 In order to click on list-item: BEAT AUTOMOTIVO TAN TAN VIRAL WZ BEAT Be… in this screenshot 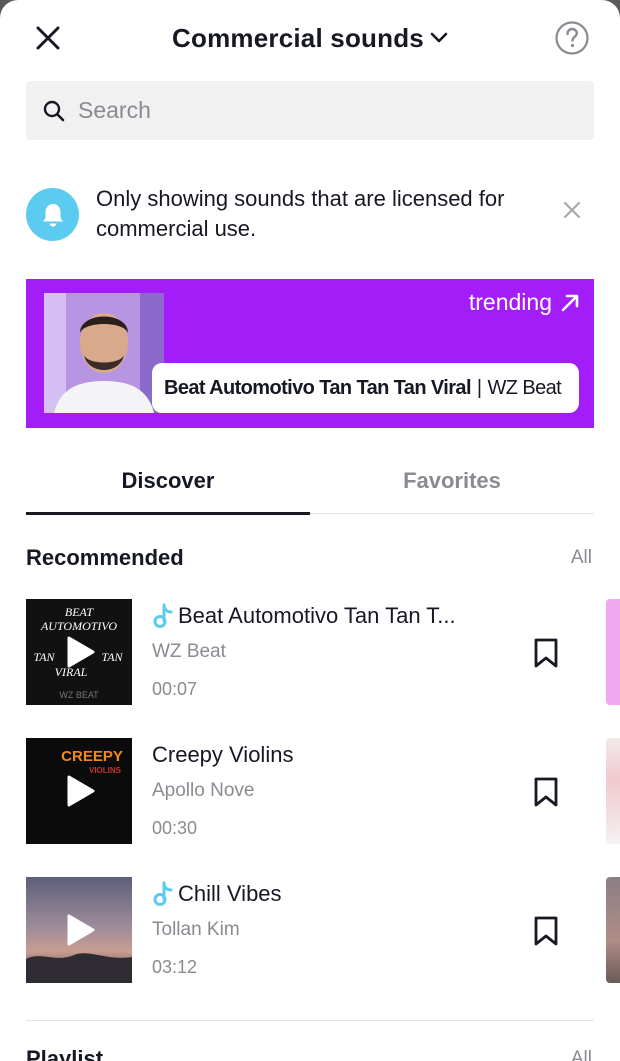, I will do `click(323, 652)`.